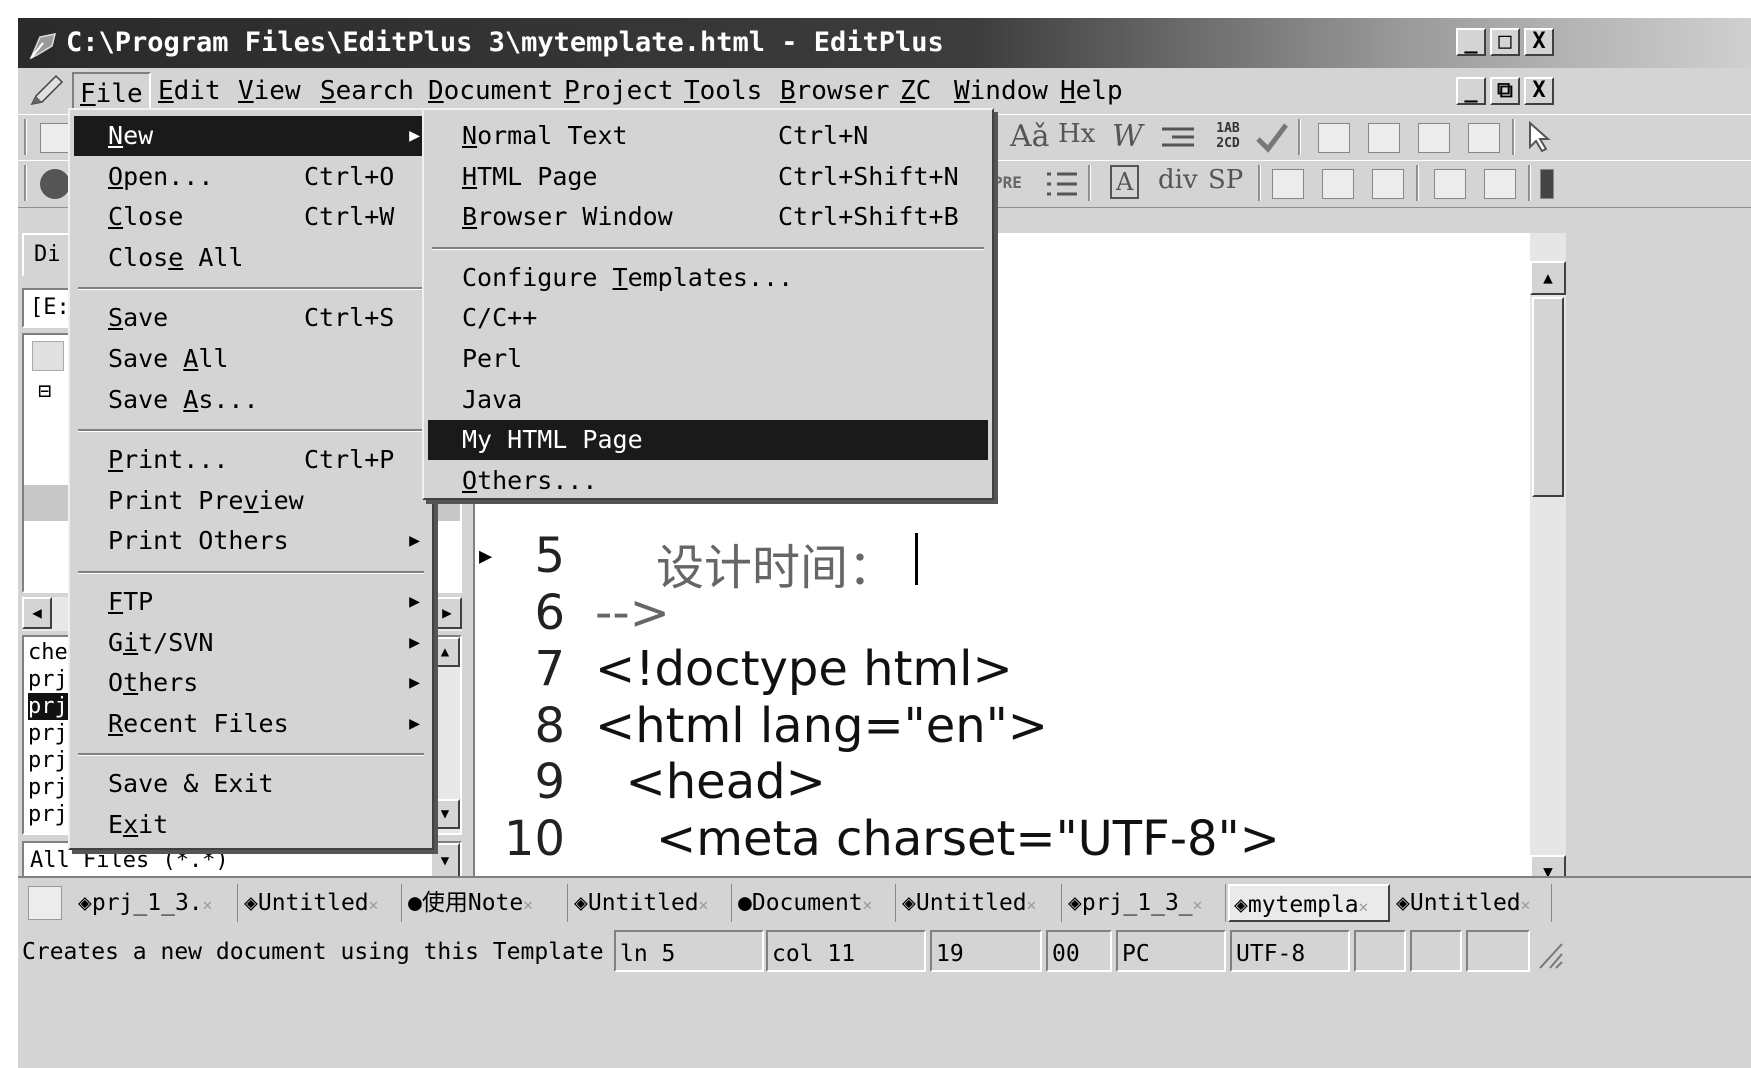 The height and width of the screenshot is (1068, 1751). I want to click on scroll-down-icon: ▼, so click(445, 814).